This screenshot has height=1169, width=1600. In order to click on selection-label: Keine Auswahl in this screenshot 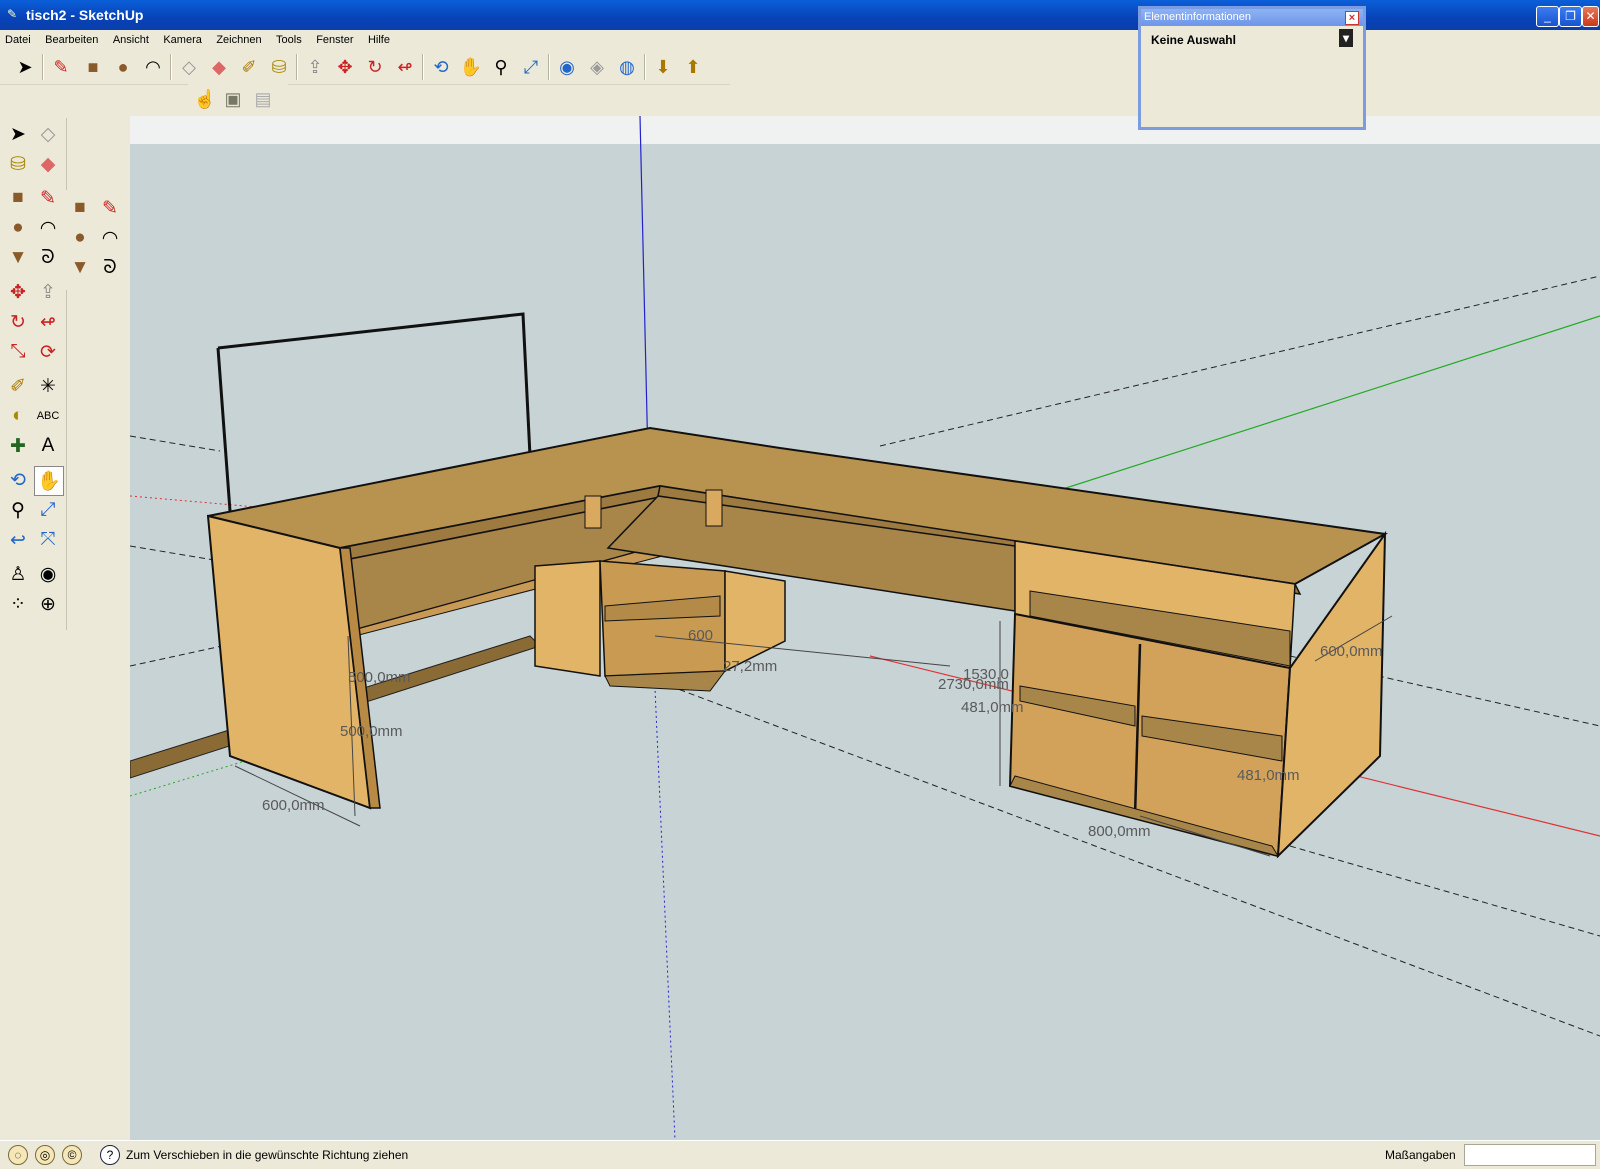, I will do `click(1193, 40)`.